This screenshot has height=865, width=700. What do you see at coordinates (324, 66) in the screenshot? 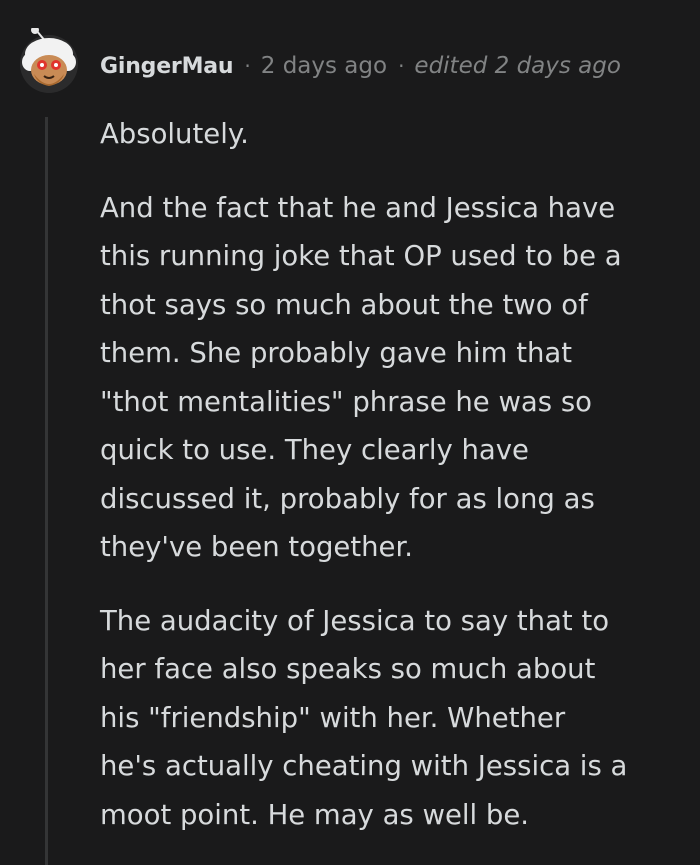
I see `timestamp: 2 days ago` at bounding box center [324, 66].